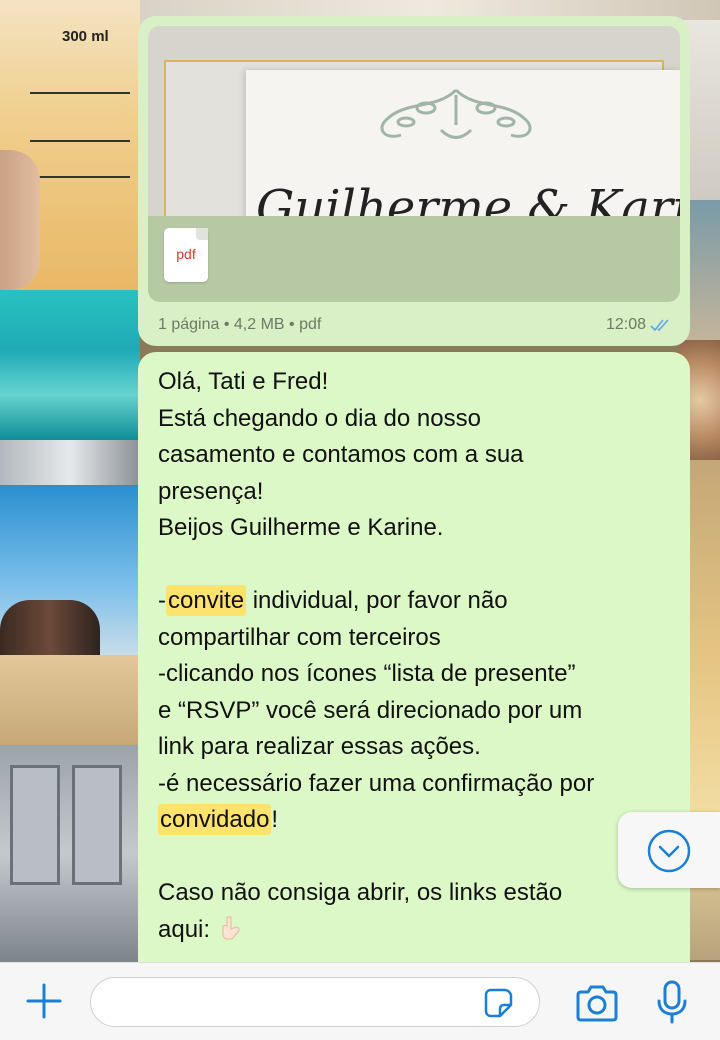 The image size is (720, 1040). Describe the element at coordinates (468, 198) in the screenshot. I see `invitation-names: Guilherme & Karine` at that location.